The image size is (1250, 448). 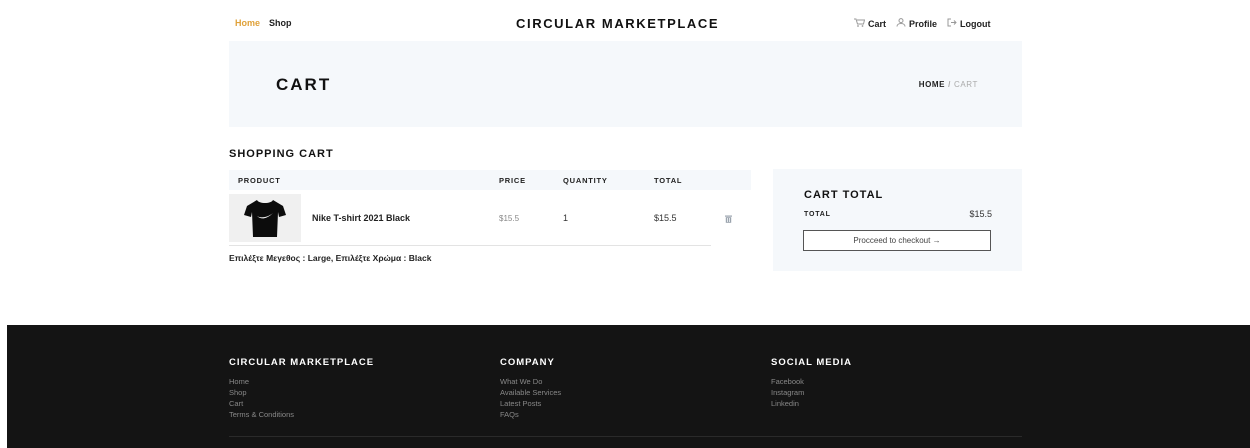 I want to click on column-header-product: PRODUCT, so click(x=259, y=180).